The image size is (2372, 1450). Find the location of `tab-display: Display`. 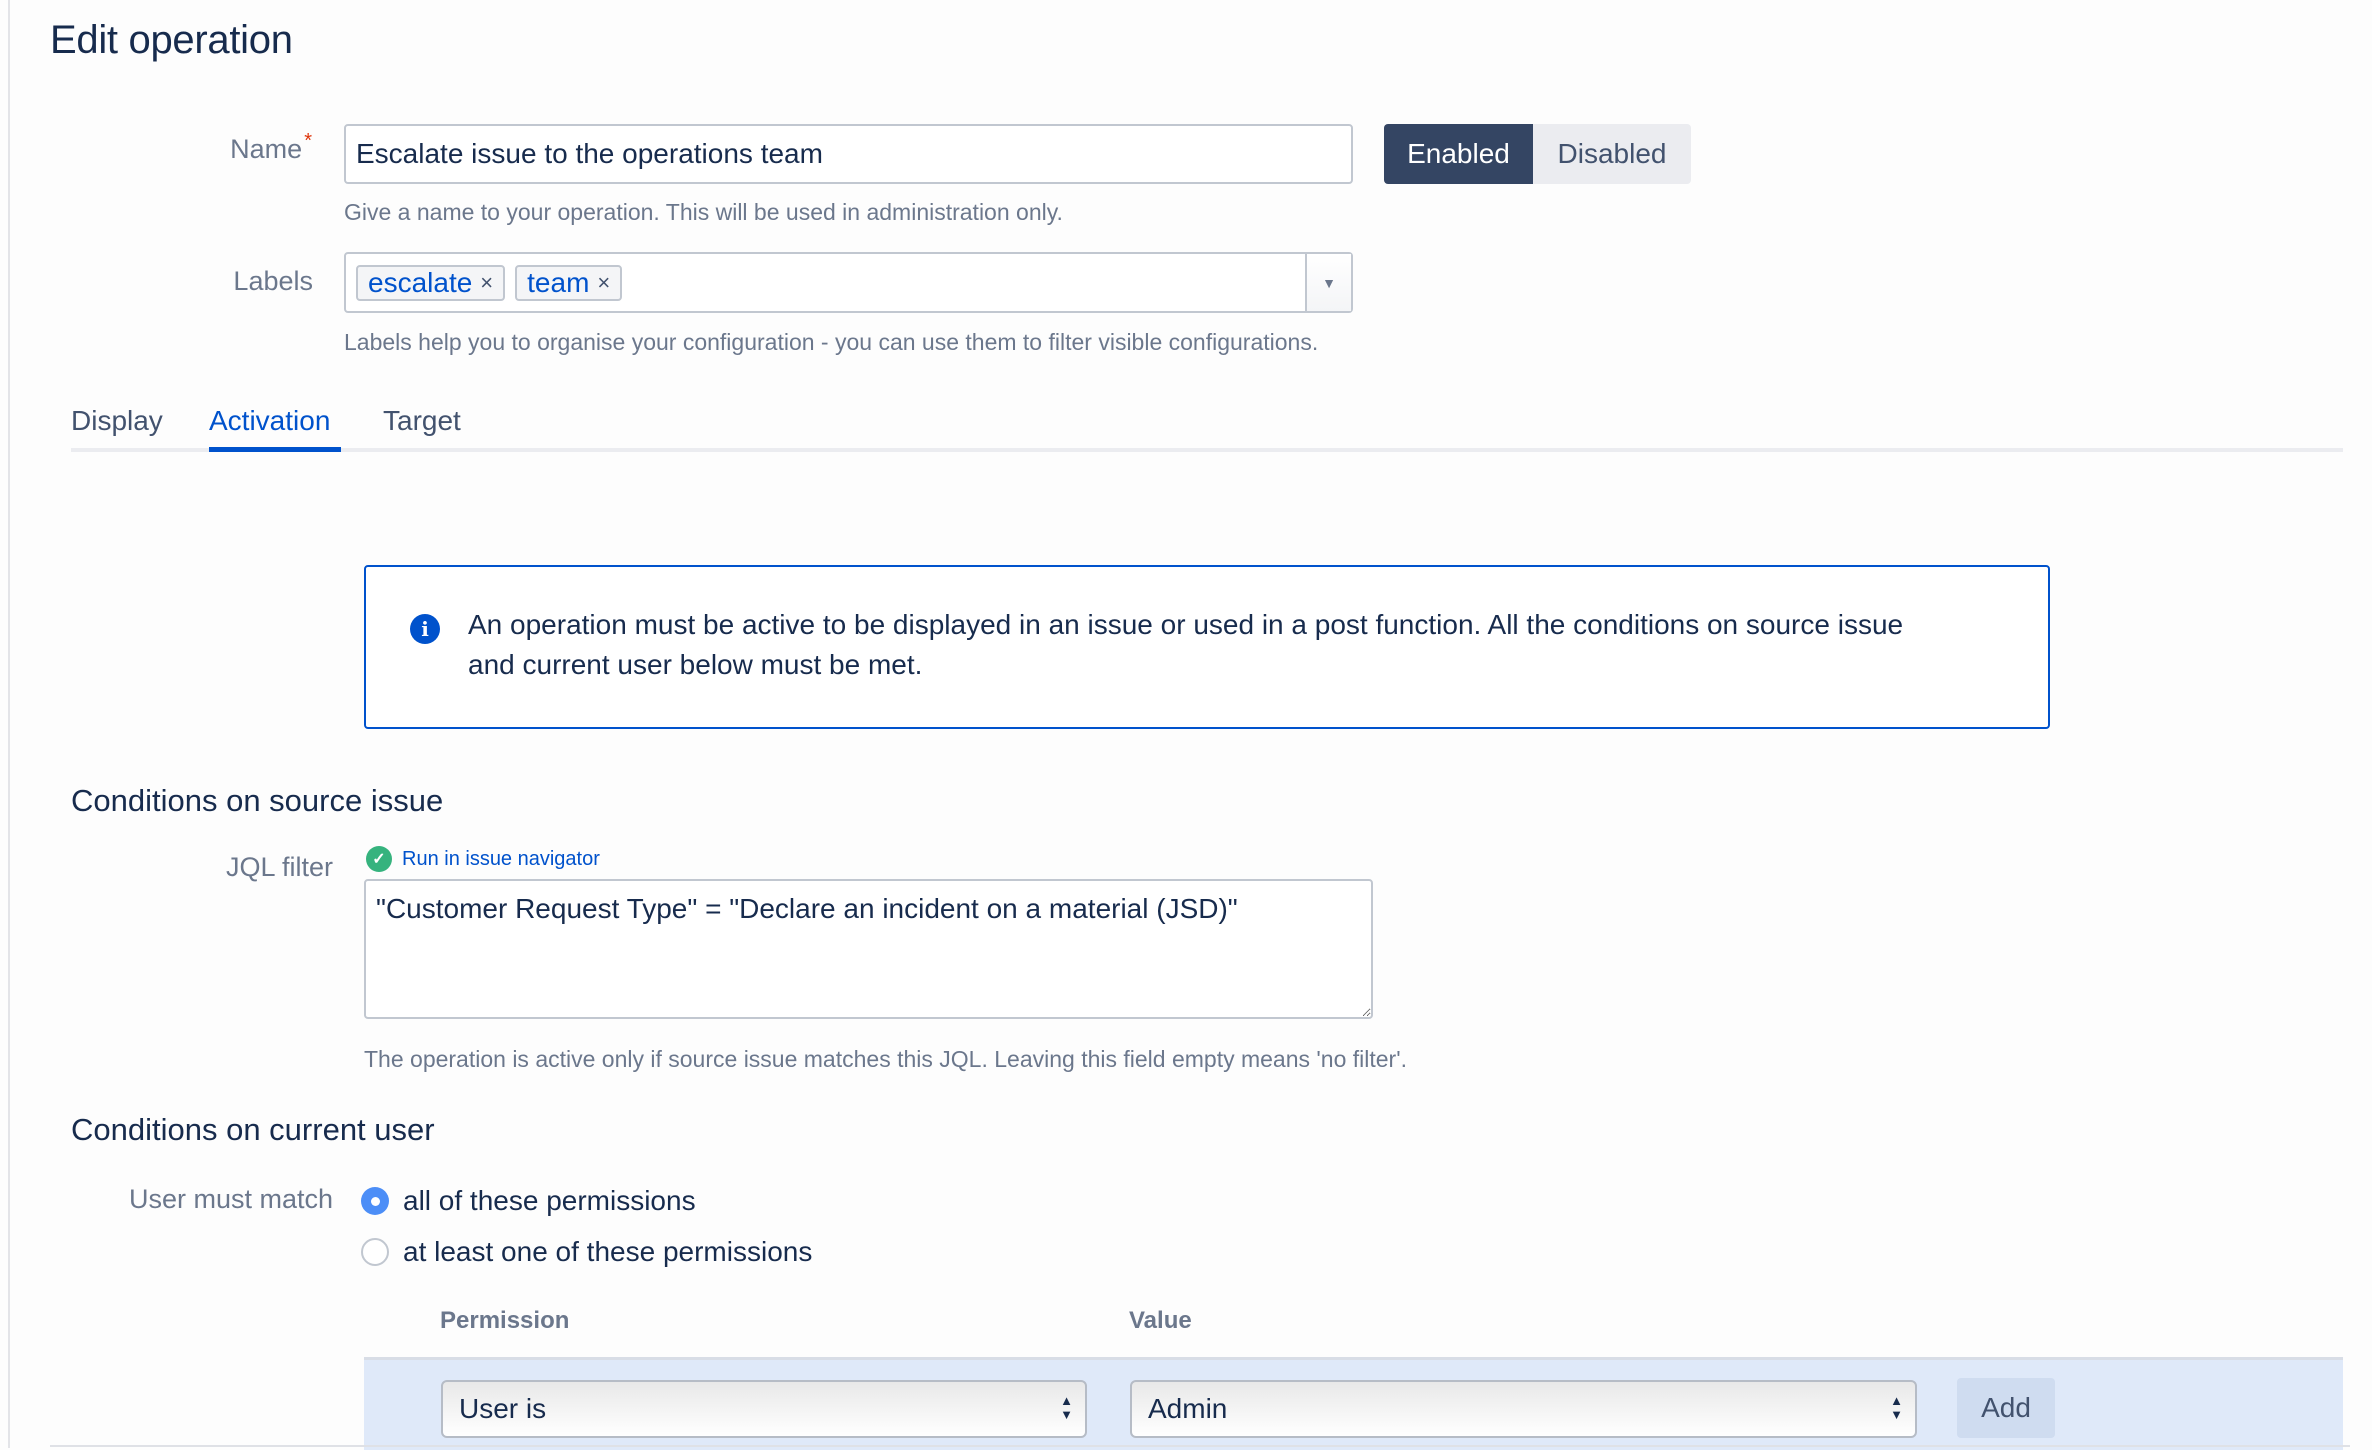

tab-display: Display is located at coordinates (117, 421).